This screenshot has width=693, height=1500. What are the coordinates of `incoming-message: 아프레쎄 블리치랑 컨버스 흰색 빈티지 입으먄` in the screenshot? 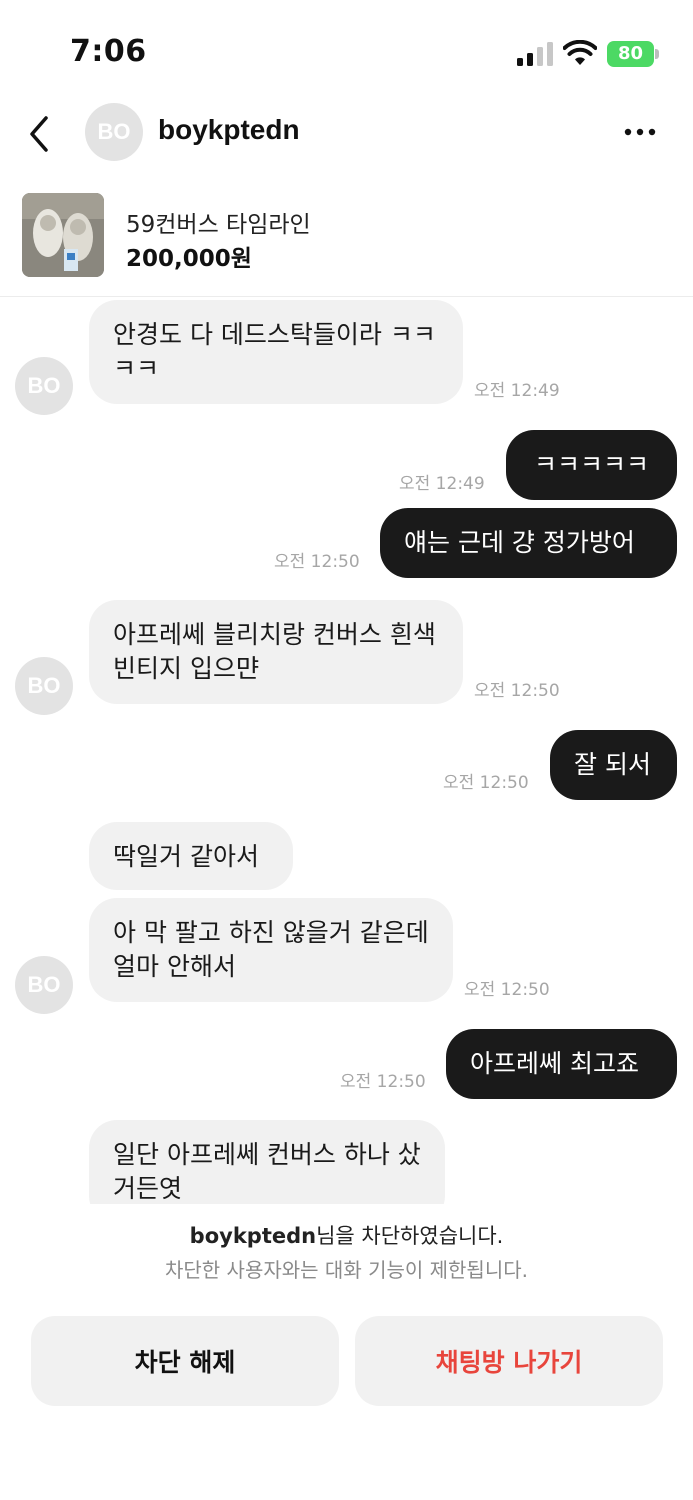 It's located at (276, 652).